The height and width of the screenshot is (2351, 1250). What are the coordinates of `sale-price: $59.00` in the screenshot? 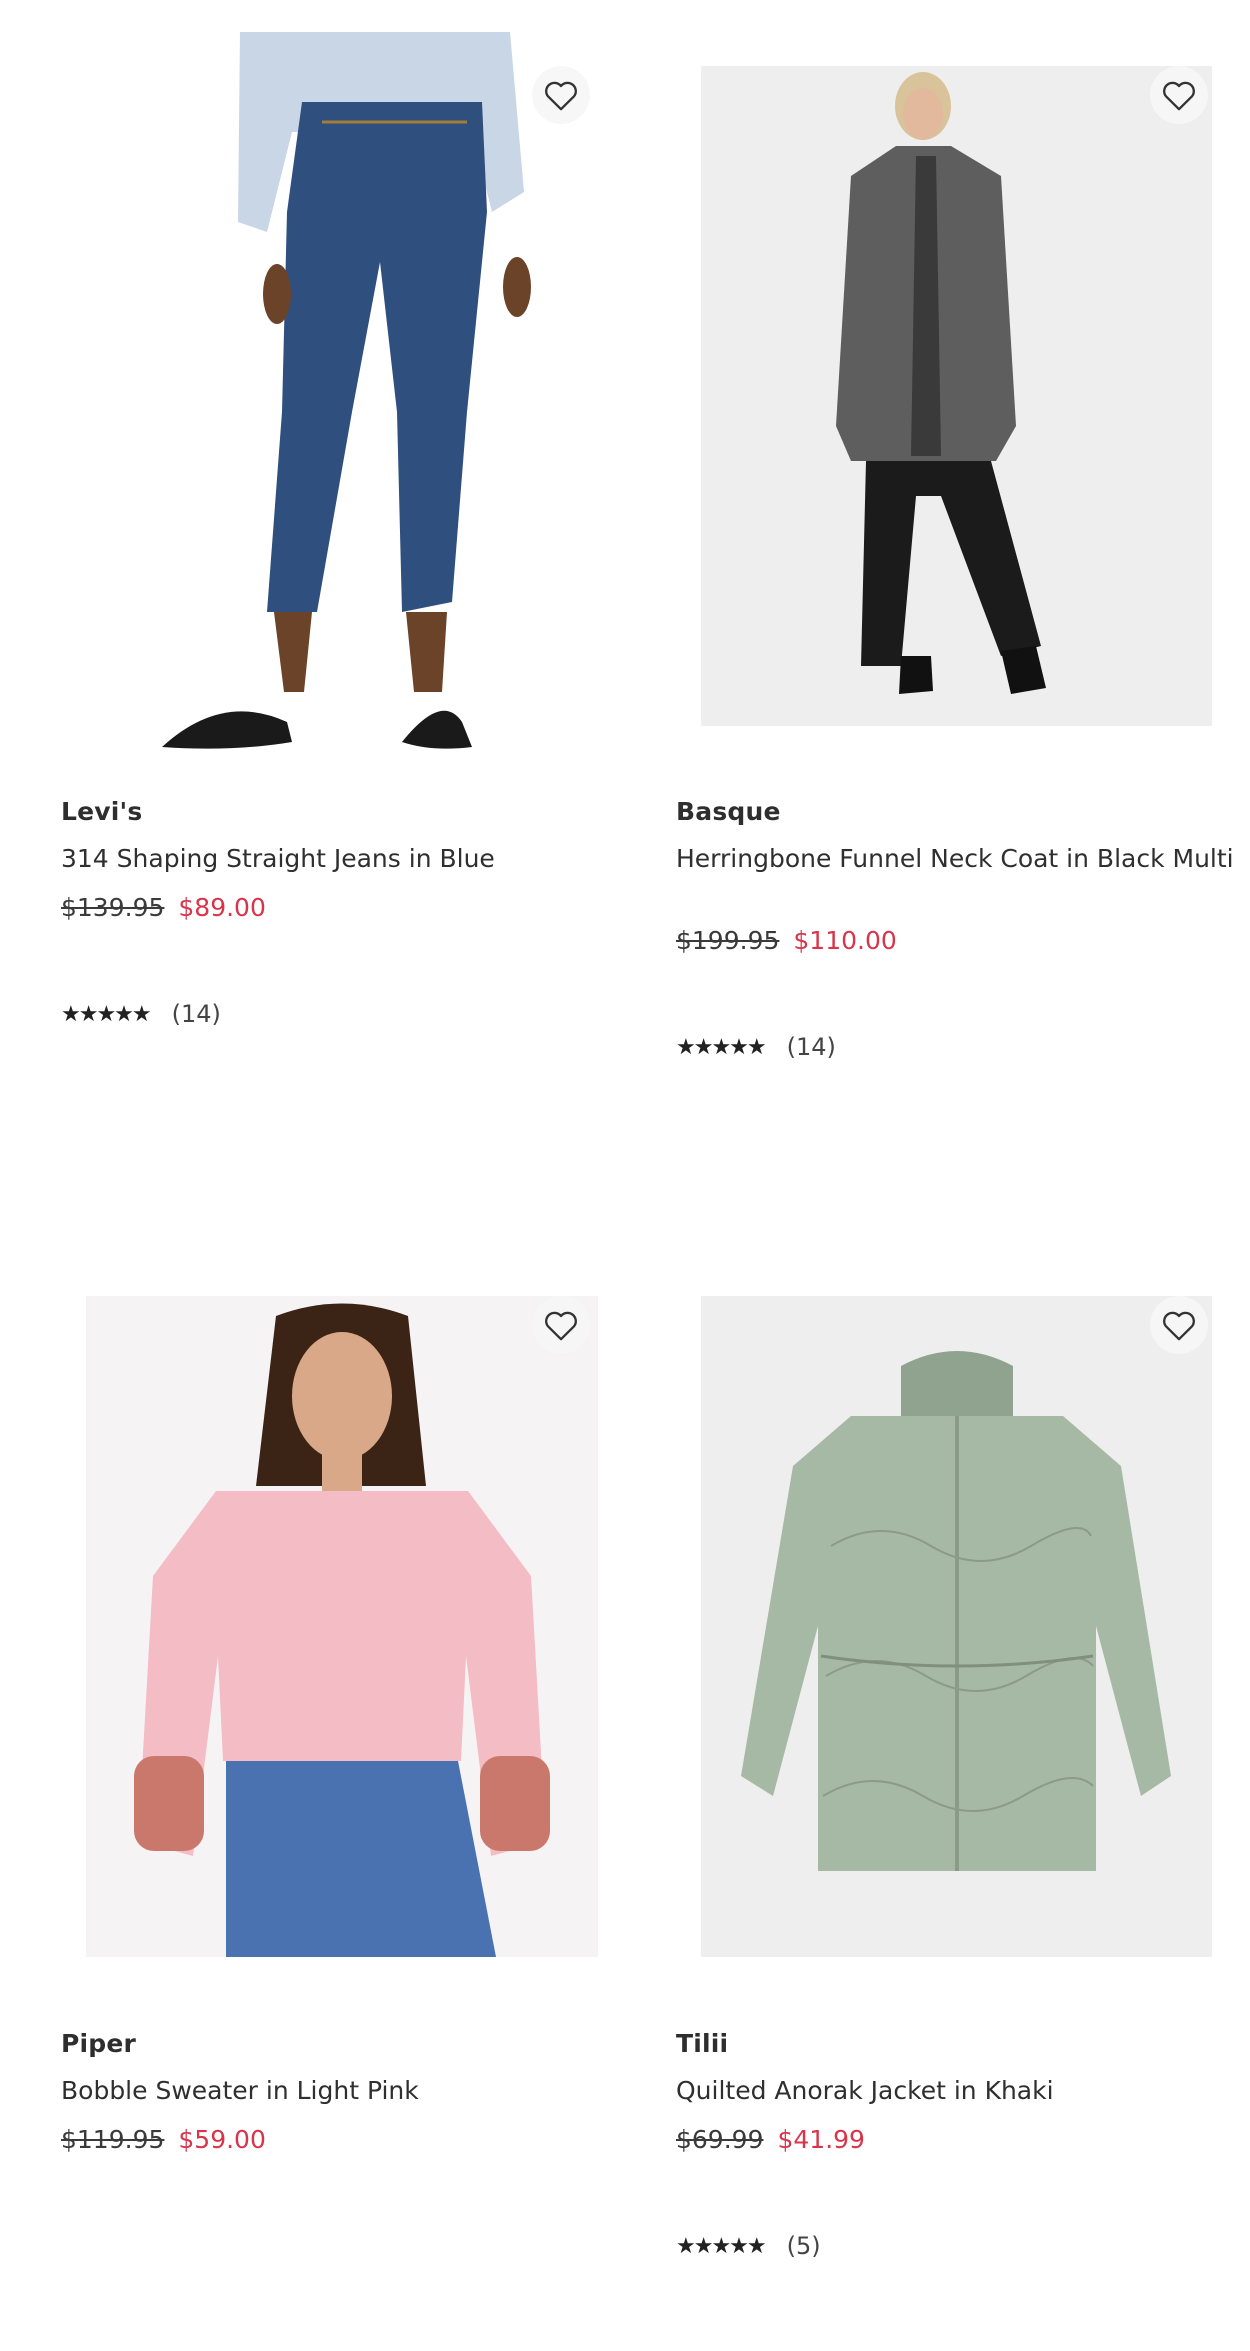 It's located at (222, 2139).